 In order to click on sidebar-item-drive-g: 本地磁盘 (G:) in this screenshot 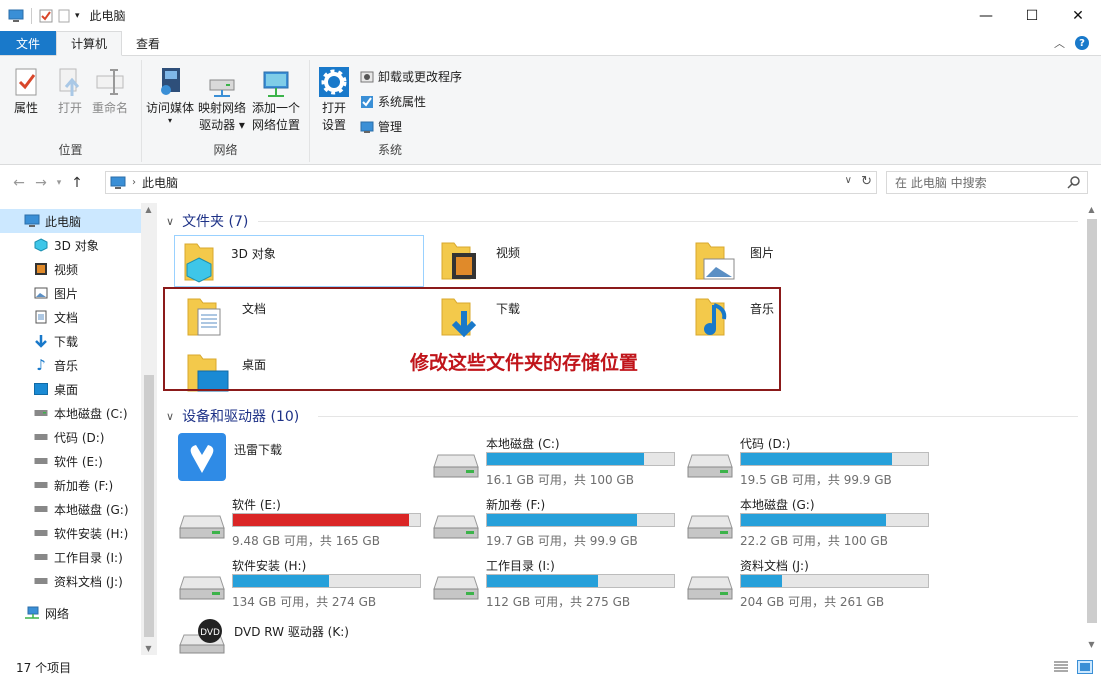, I will do `click(70, 509)`.